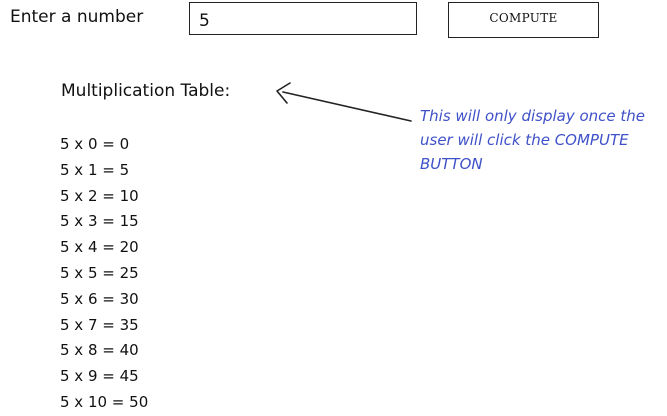 The height and width of the screenshot is (416, 667). What do you see at coordinates (99, 324) in the screenshot?
I see `table-row: 5 x 7 = 35` at bounding box center [99, 324].